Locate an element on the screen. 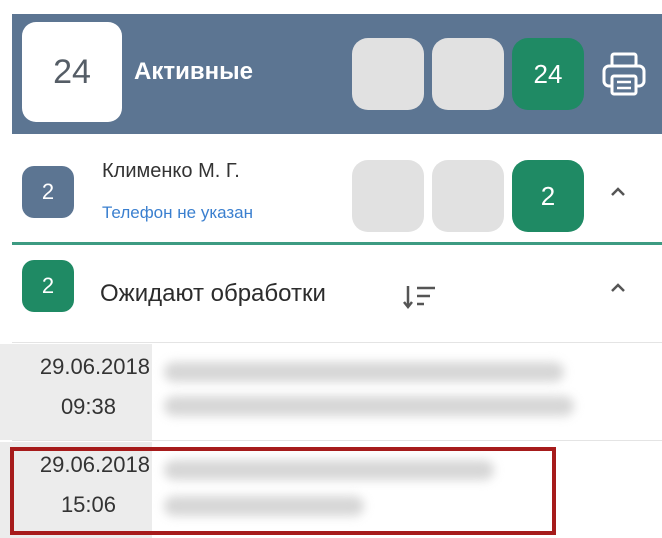  sort-icon is located at coordinates (420, 297).